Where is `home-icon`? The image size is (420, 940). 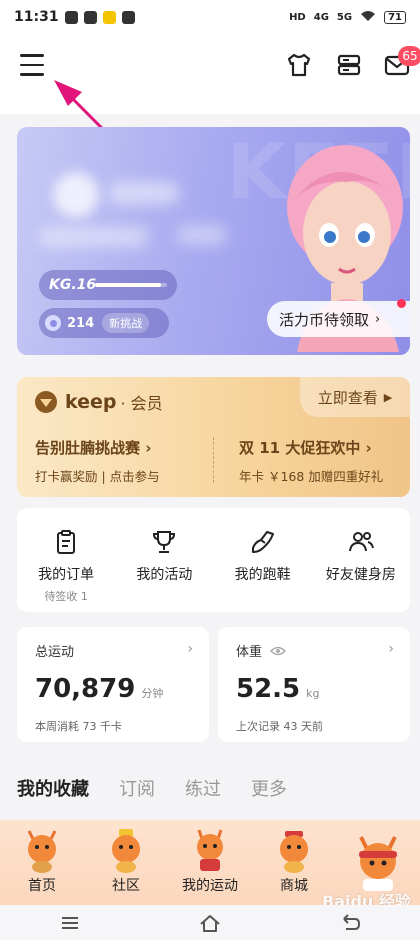 home-icon is located at coordinates (210, 923).